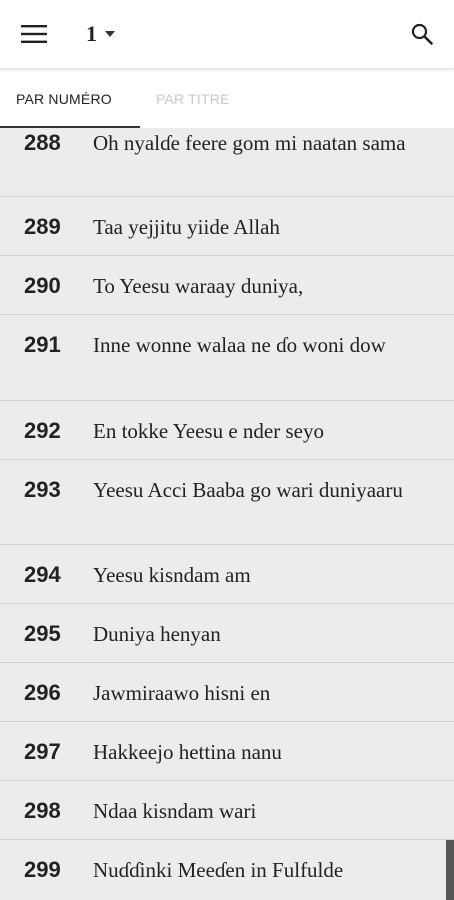 This screenshot has height=900, width=454. What do you see at coordinates (186, 227) in the screenshot?
I see `hymn-title: Taa yejjitu yiide Allah` at bounding box center [186, 227].